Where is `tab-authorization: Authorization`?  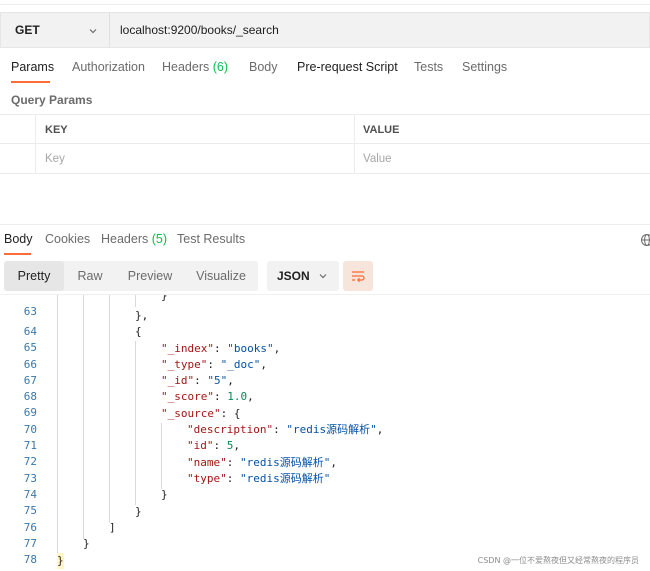
tab-authorization: Authorization is located at coordinates (108, 67).